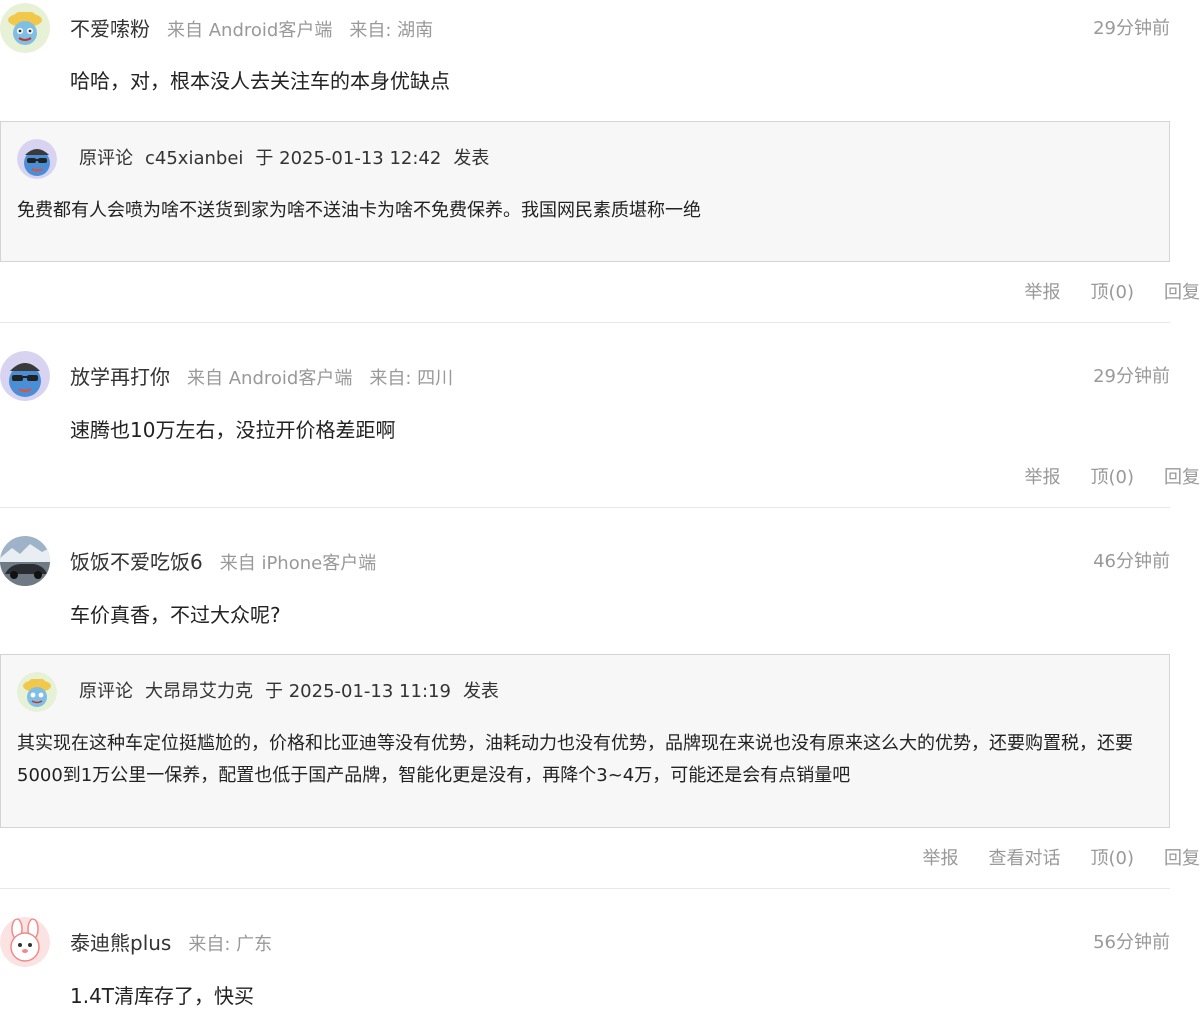  I want to click on comment-meta: 饭饭不爱吃饭6 来自 iPhone客户端, so click(223, 562).